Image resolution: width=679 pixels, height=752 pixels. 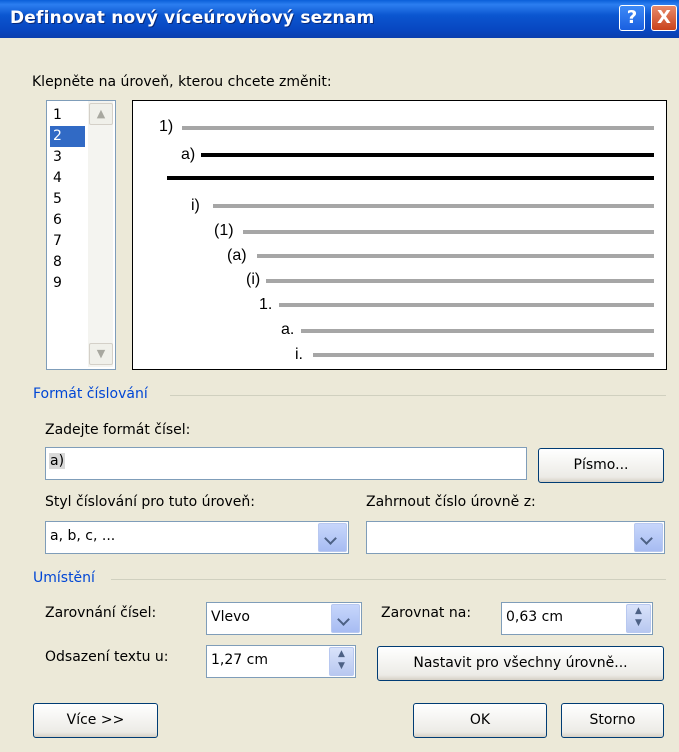 What do you see at coordinates (192, 18) in the screenshot?
I see `dialog-title: Definovat nový víceúrovňový seznam` at bounding box center [192, 18].